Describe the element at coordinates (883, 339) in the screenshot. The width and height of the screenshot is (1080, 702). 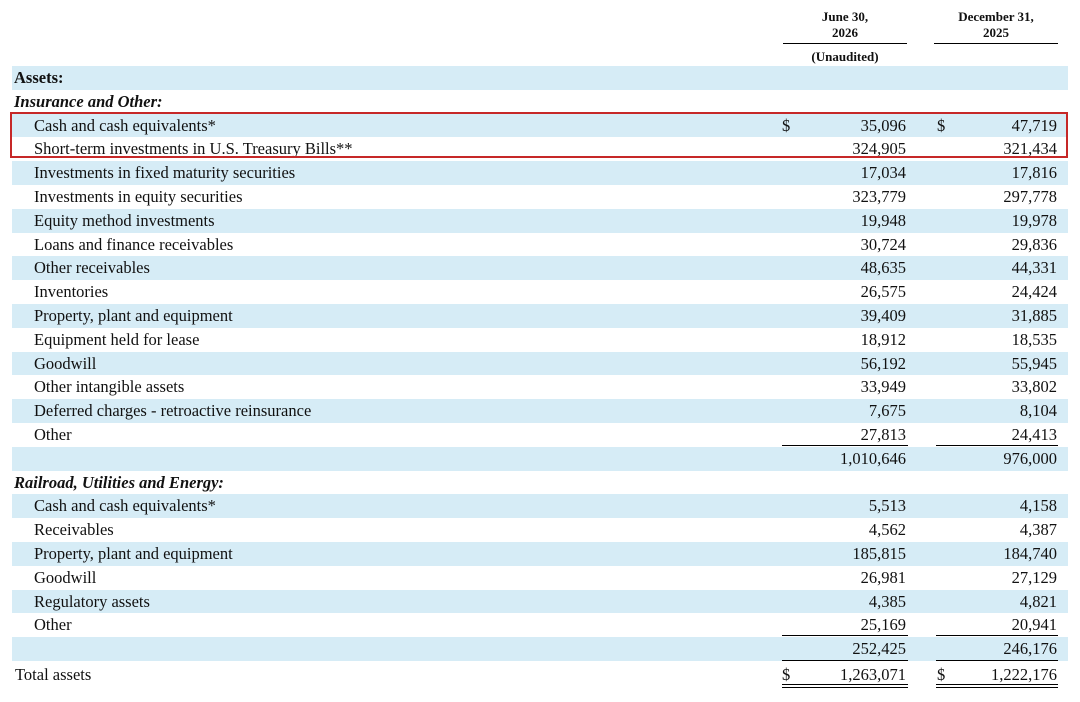
I see `value-june-2026: 18,912` at that location.